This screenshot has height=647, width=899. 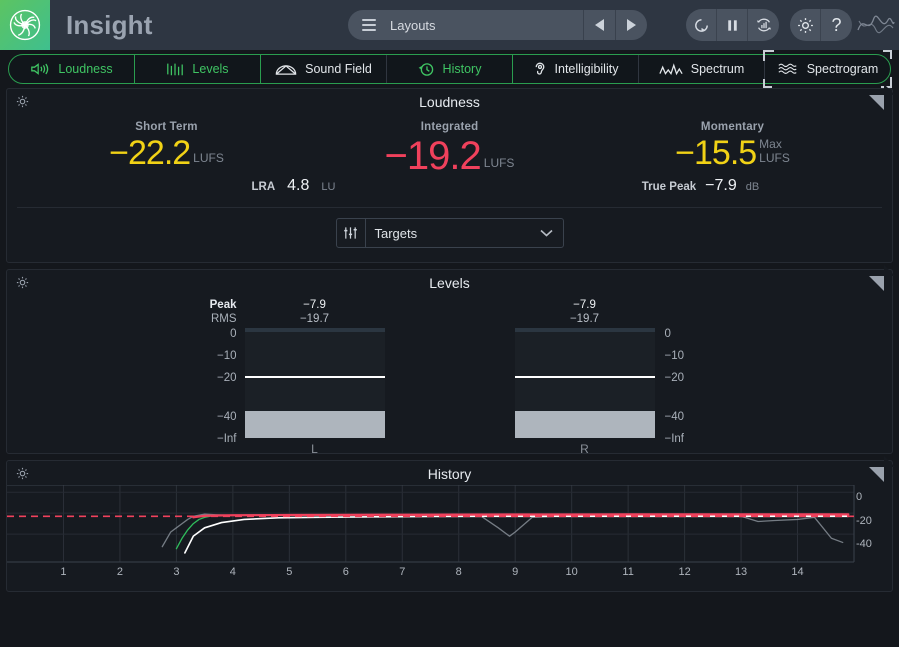 I want to click on short-term-label: Short Term, so click(x=166, y=127).